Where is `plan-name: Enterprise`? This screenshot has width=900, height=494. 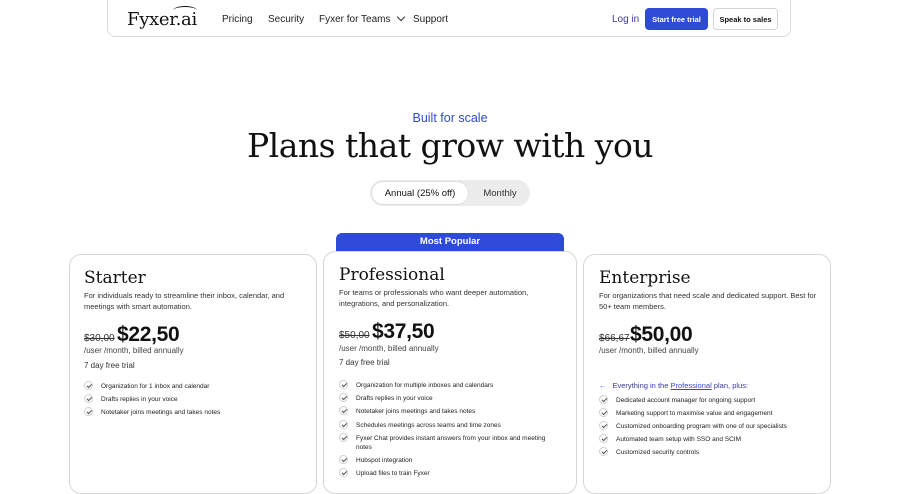 plan-name: Enterprise is located at coordinates (645, 278).